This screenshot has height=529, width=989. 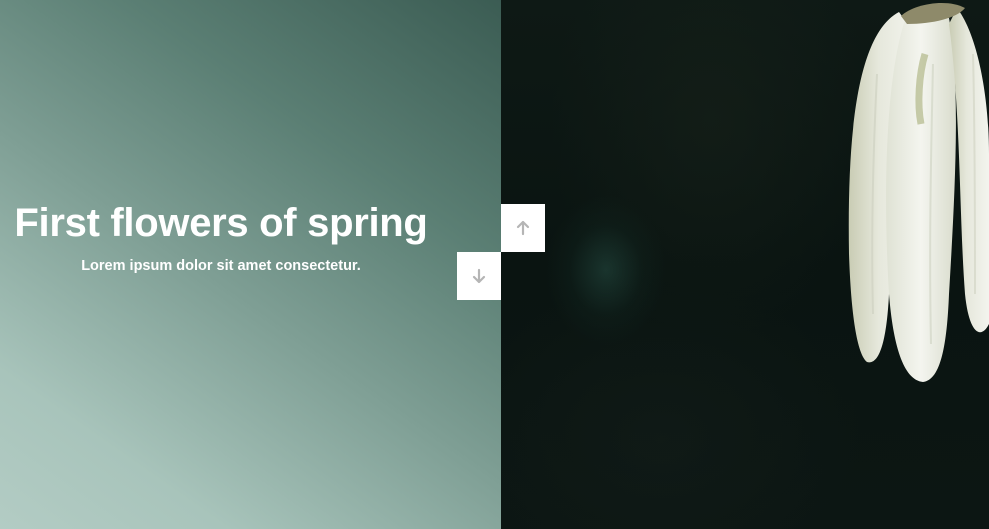 I want to click on arrow-down-icon, so click(x=479, y=276).